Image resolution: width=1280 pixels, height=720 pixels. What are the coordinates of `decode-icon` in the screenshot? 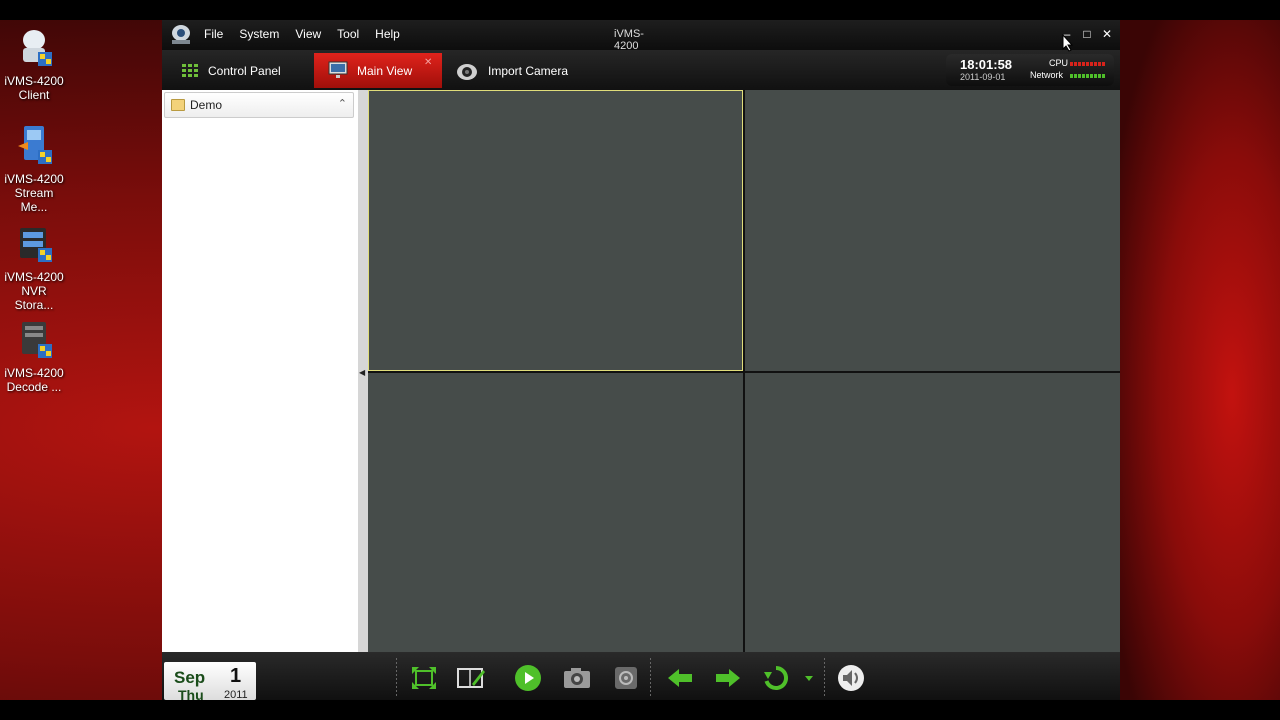 It's located at (34, 340).